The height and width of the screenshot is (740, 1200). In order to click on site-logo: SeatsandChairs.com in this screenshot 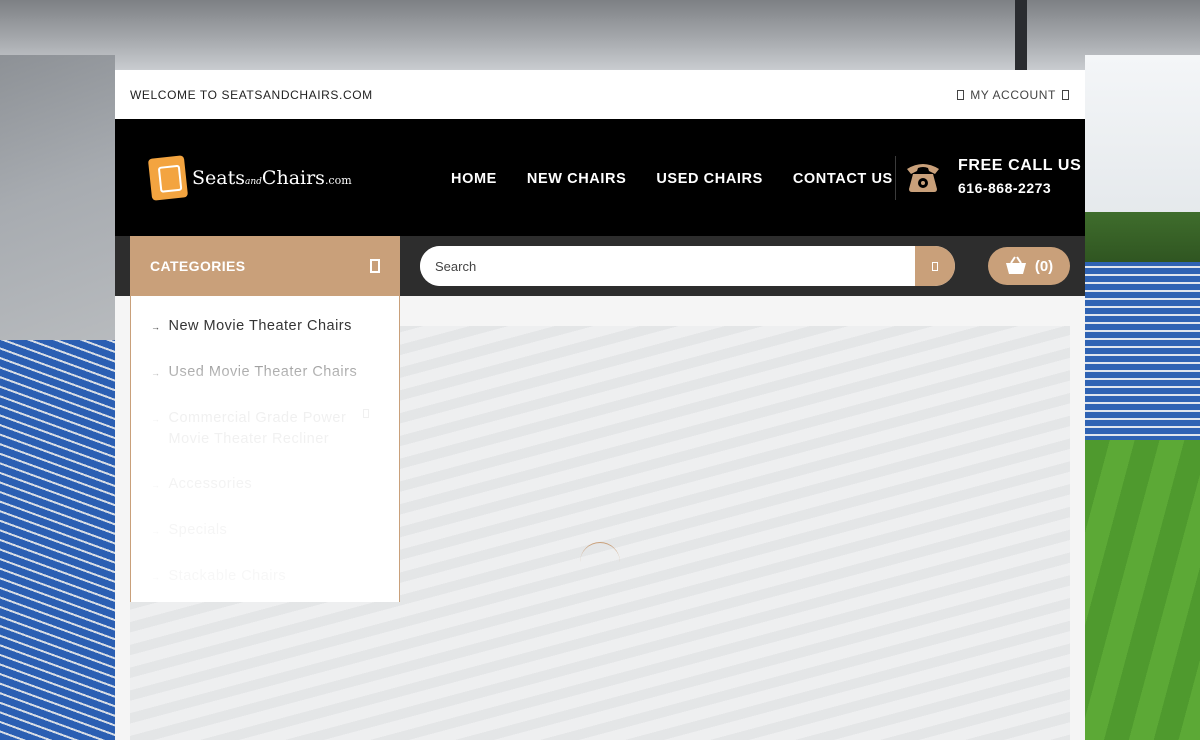, I will do `click(249, 178)`.